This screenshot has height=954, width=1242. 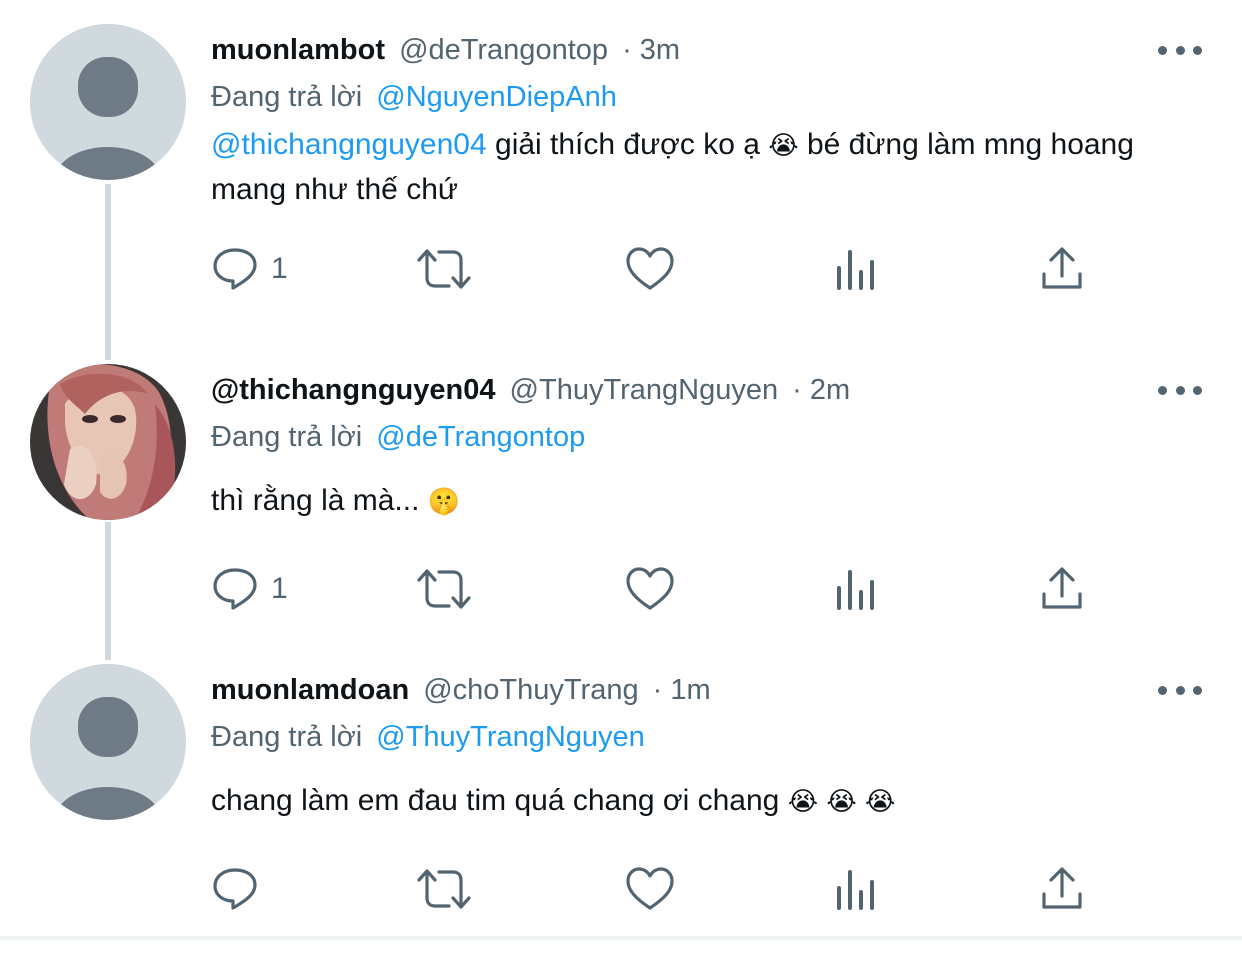 I want to click on user-handle: @choThuyTrang, so click(x=530, y=690).